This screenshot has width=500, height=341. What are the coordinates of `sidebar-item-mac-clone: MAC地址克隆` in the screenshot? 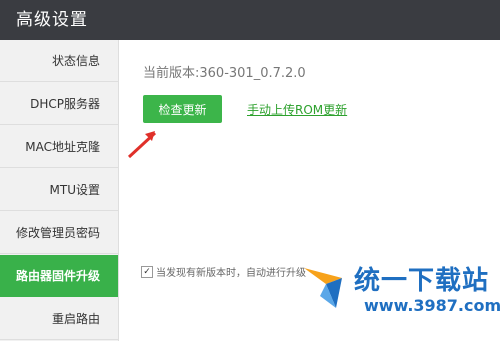 It's located at (59, 147).